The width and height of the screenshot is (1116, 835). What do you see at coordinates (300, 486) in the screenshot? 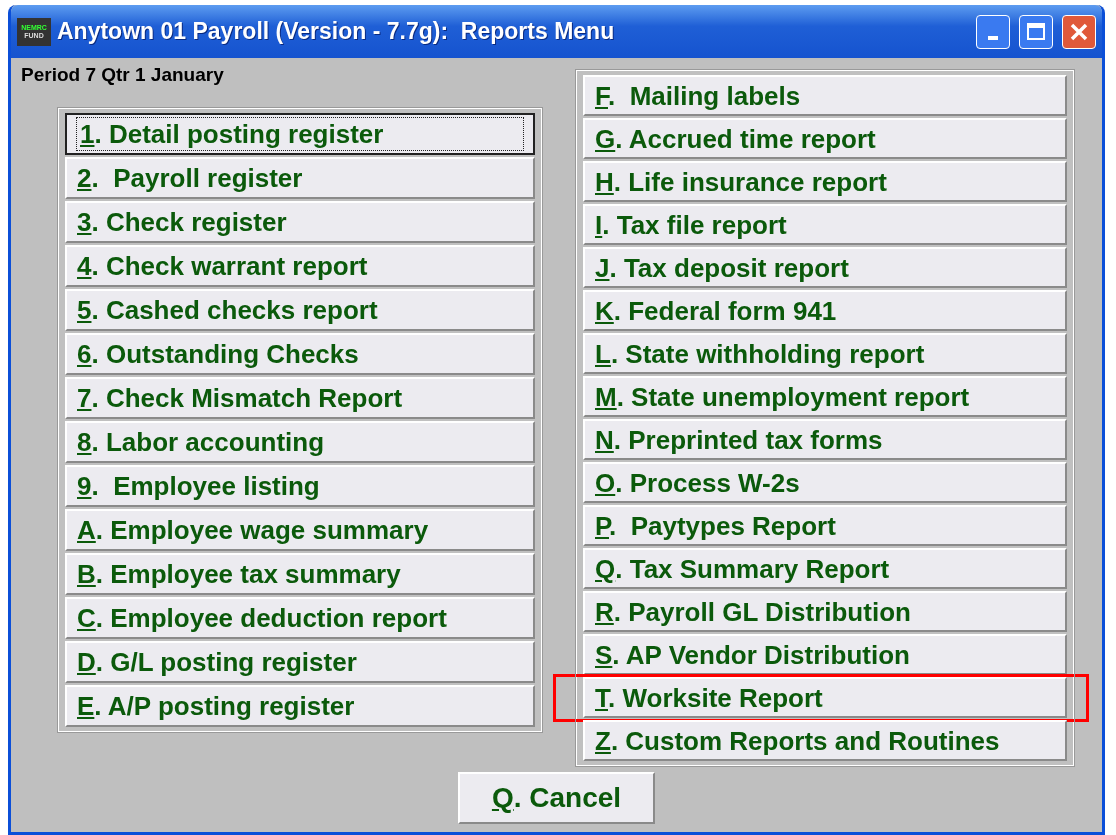
I see `menu-button: 9. Employee listing` at bounding box center [300, 486].